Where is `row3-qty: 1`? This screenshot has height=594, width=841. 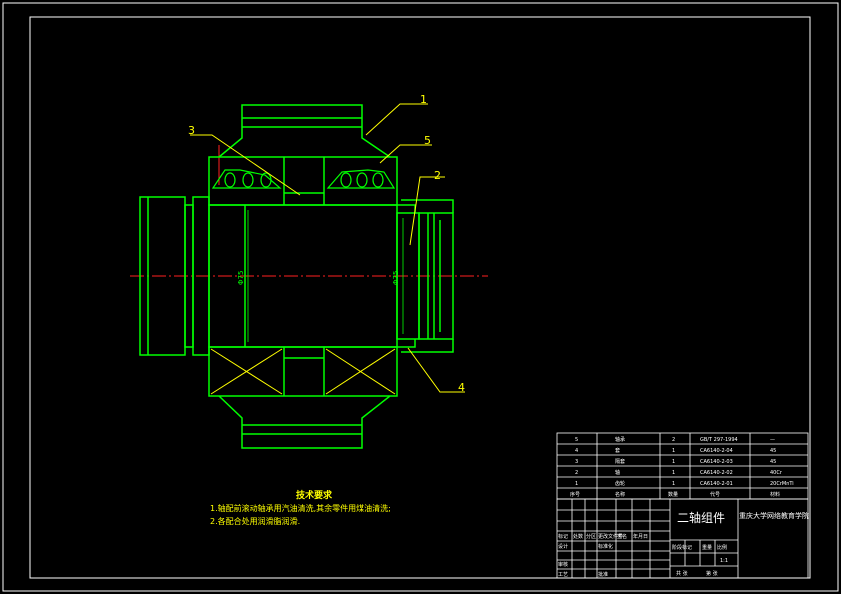
row3-qty: 1 is located at coordinates (673, 462).